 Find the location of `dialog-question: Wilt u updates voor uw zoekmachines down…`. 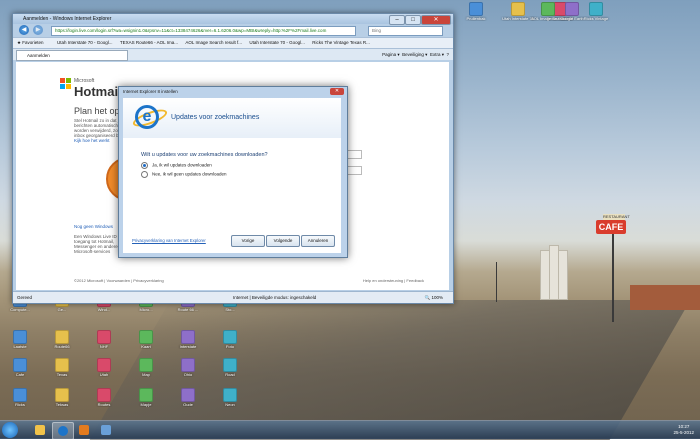

dialog-question: Wilt u updates voor uw zoekmachines down… is located at coordinates (204, 155).